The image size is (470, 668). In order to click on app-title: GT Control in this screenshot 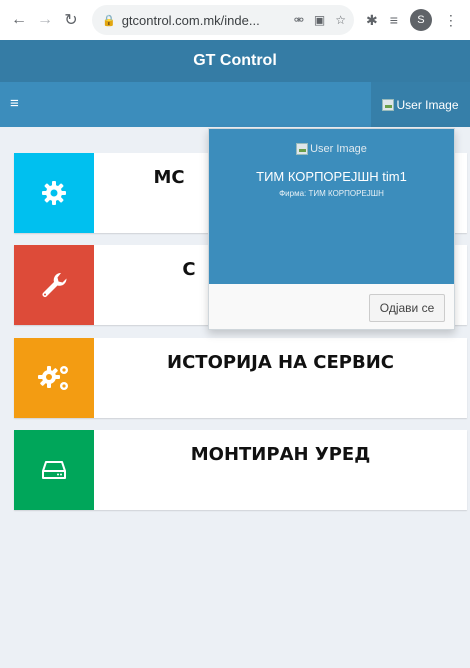, I will do `click(235, 61)`.